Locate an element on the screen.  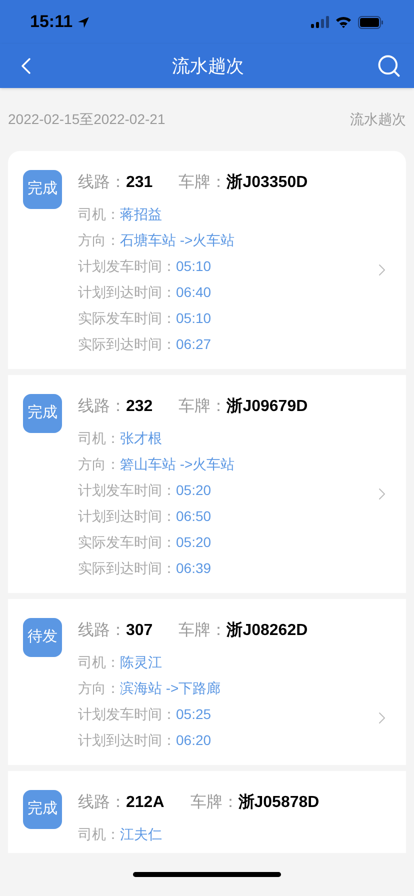
trip-card: 完成 线路：212A 车牌：浙J05878D 司机：江夫仁 is located at coordinates (207, 812).